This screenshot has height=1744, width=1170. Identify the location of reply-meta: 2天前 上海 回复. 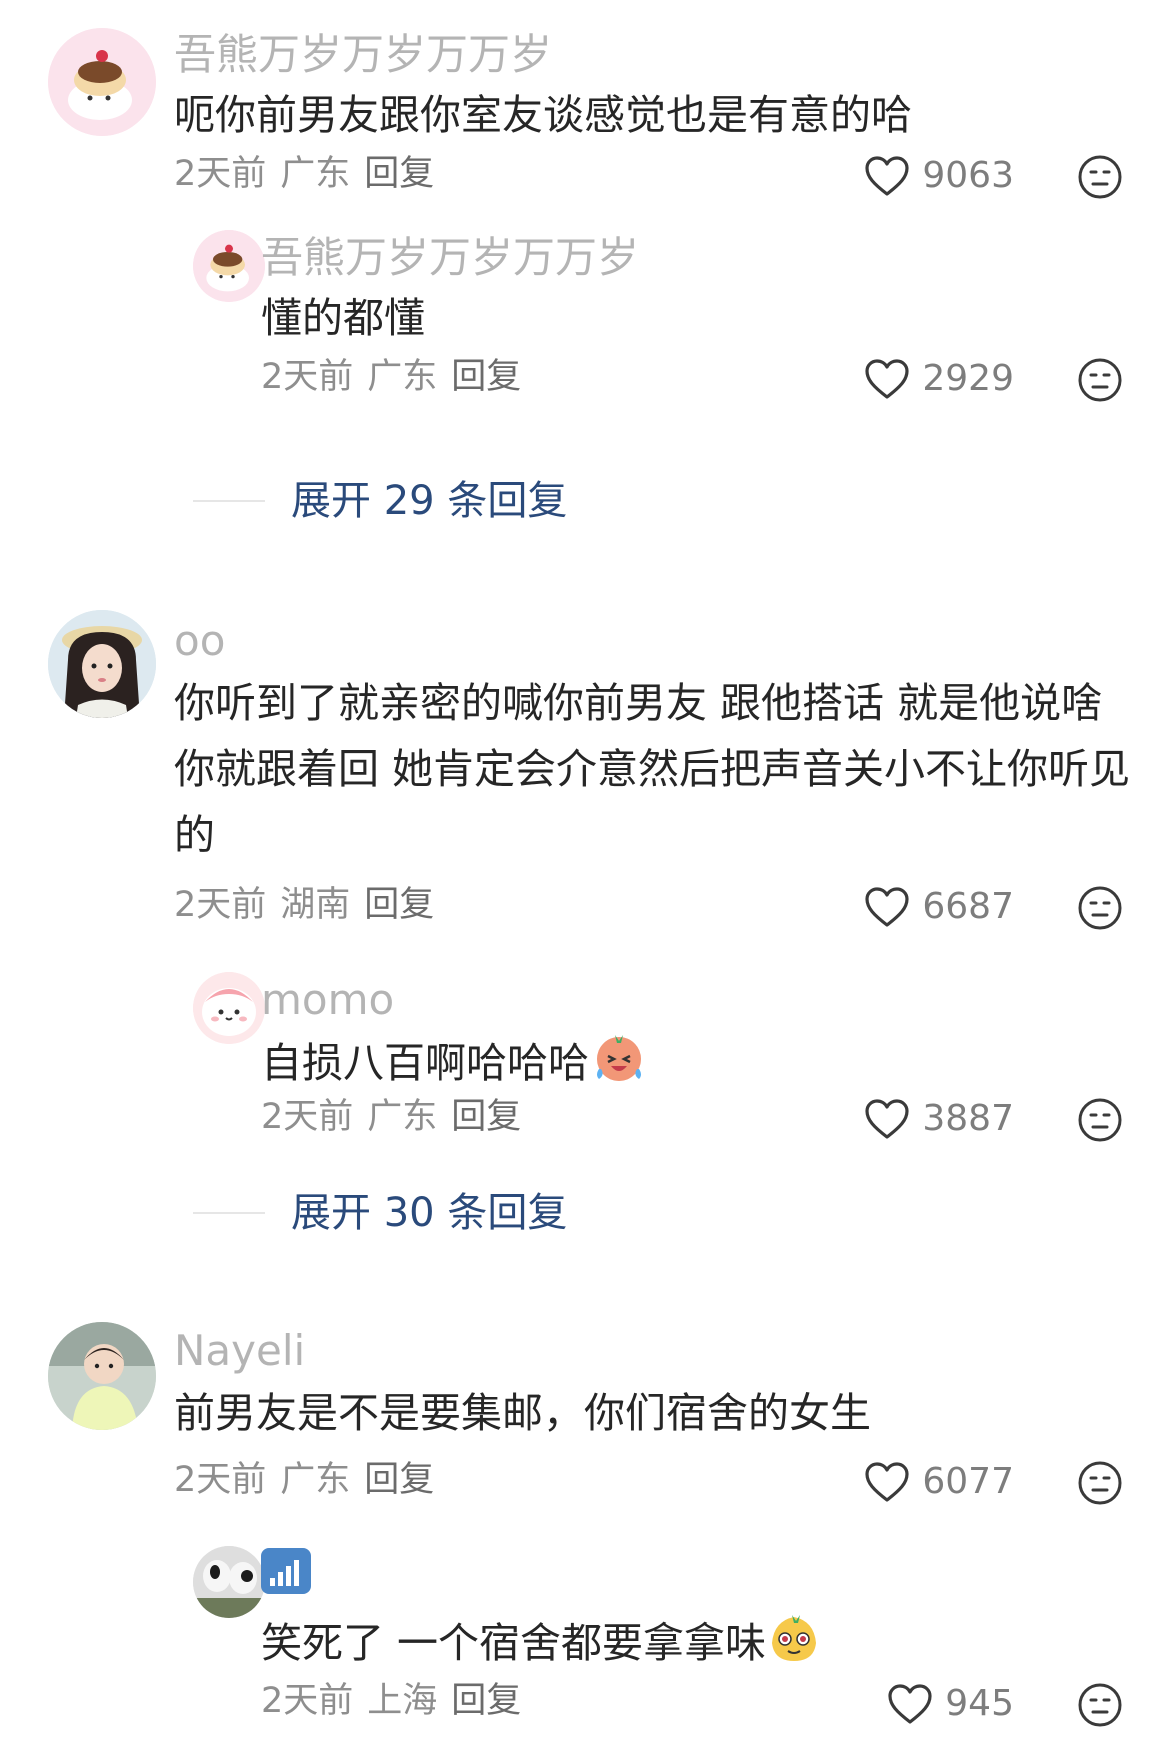
(398, 1701).